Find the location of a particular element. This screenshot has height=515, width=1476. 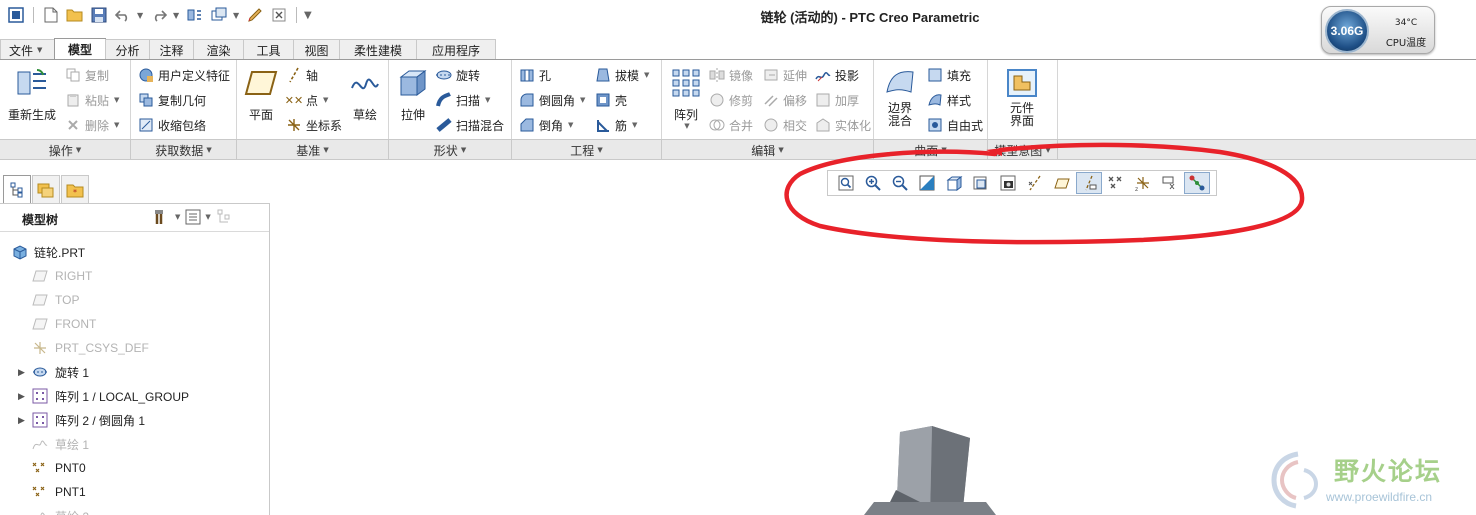

tab-favorites: * is located at coordinates (75, 189).